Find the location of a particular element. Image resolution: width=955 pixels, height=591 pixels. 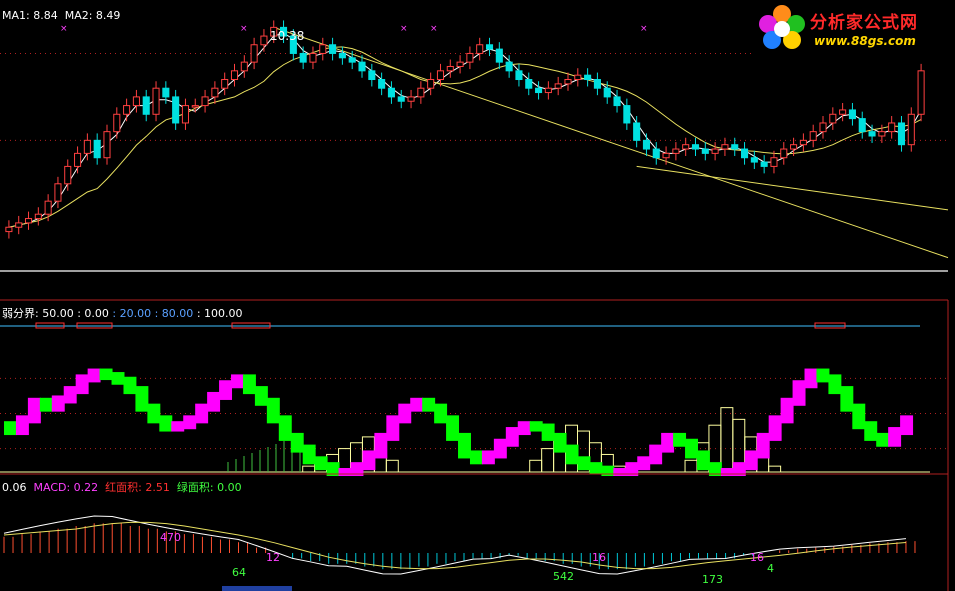

date-marker is located at coordinates (257, 588).